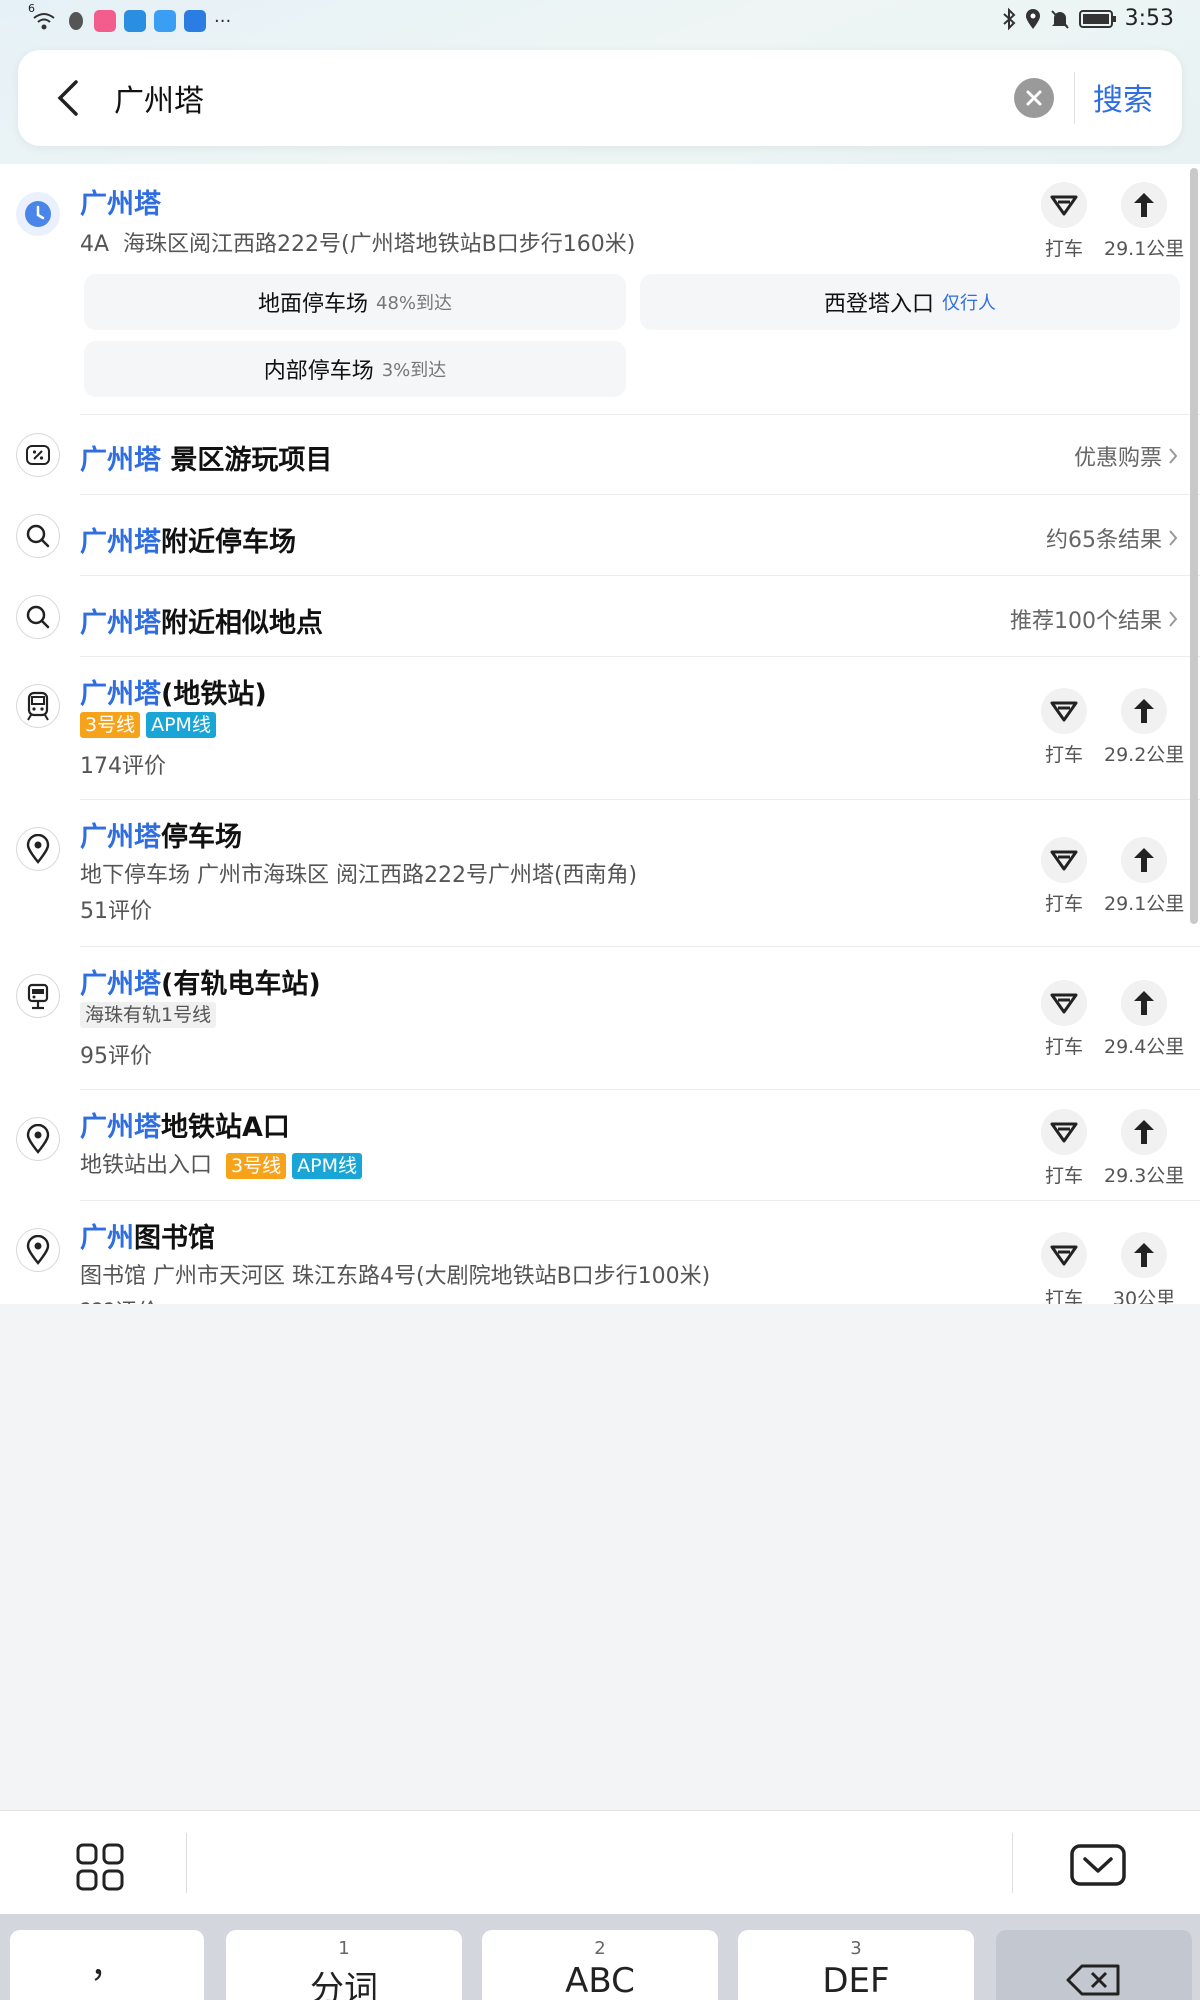 The image size is (1200, 2000). I want to click on metro-line-tags: 3号线 APM线, so click(151, 725).